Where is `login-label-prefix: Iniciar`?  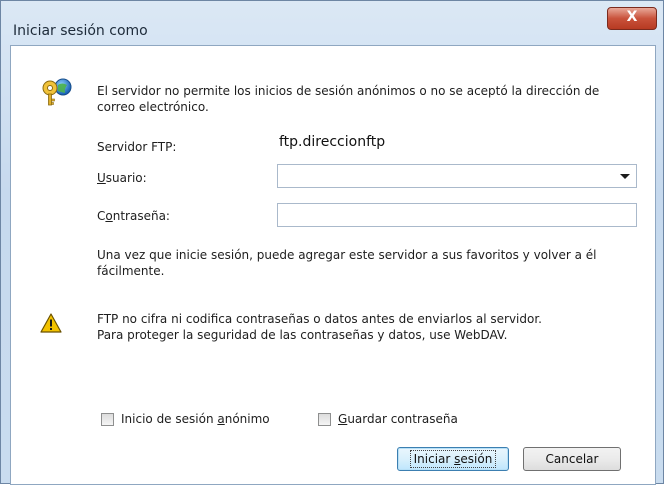 login-label-prefix: Iniciar is located at coordinates (434, 459).